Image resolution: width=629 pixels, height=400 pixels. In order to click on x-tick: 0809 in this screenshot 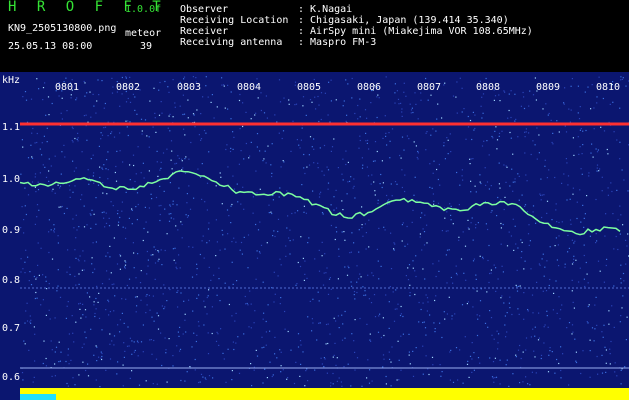, I will do `click(548, 87)`.